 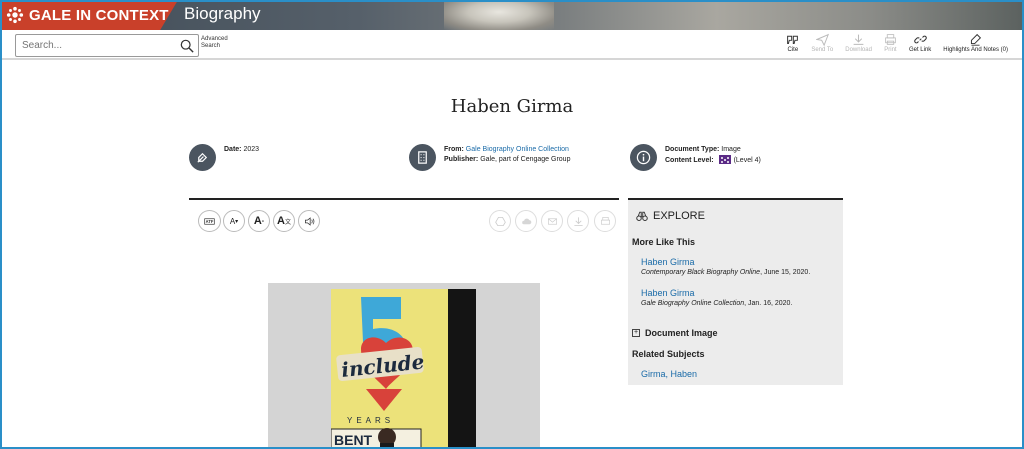 I want to click on pen-nib-icon, so click(x=202, y=157).